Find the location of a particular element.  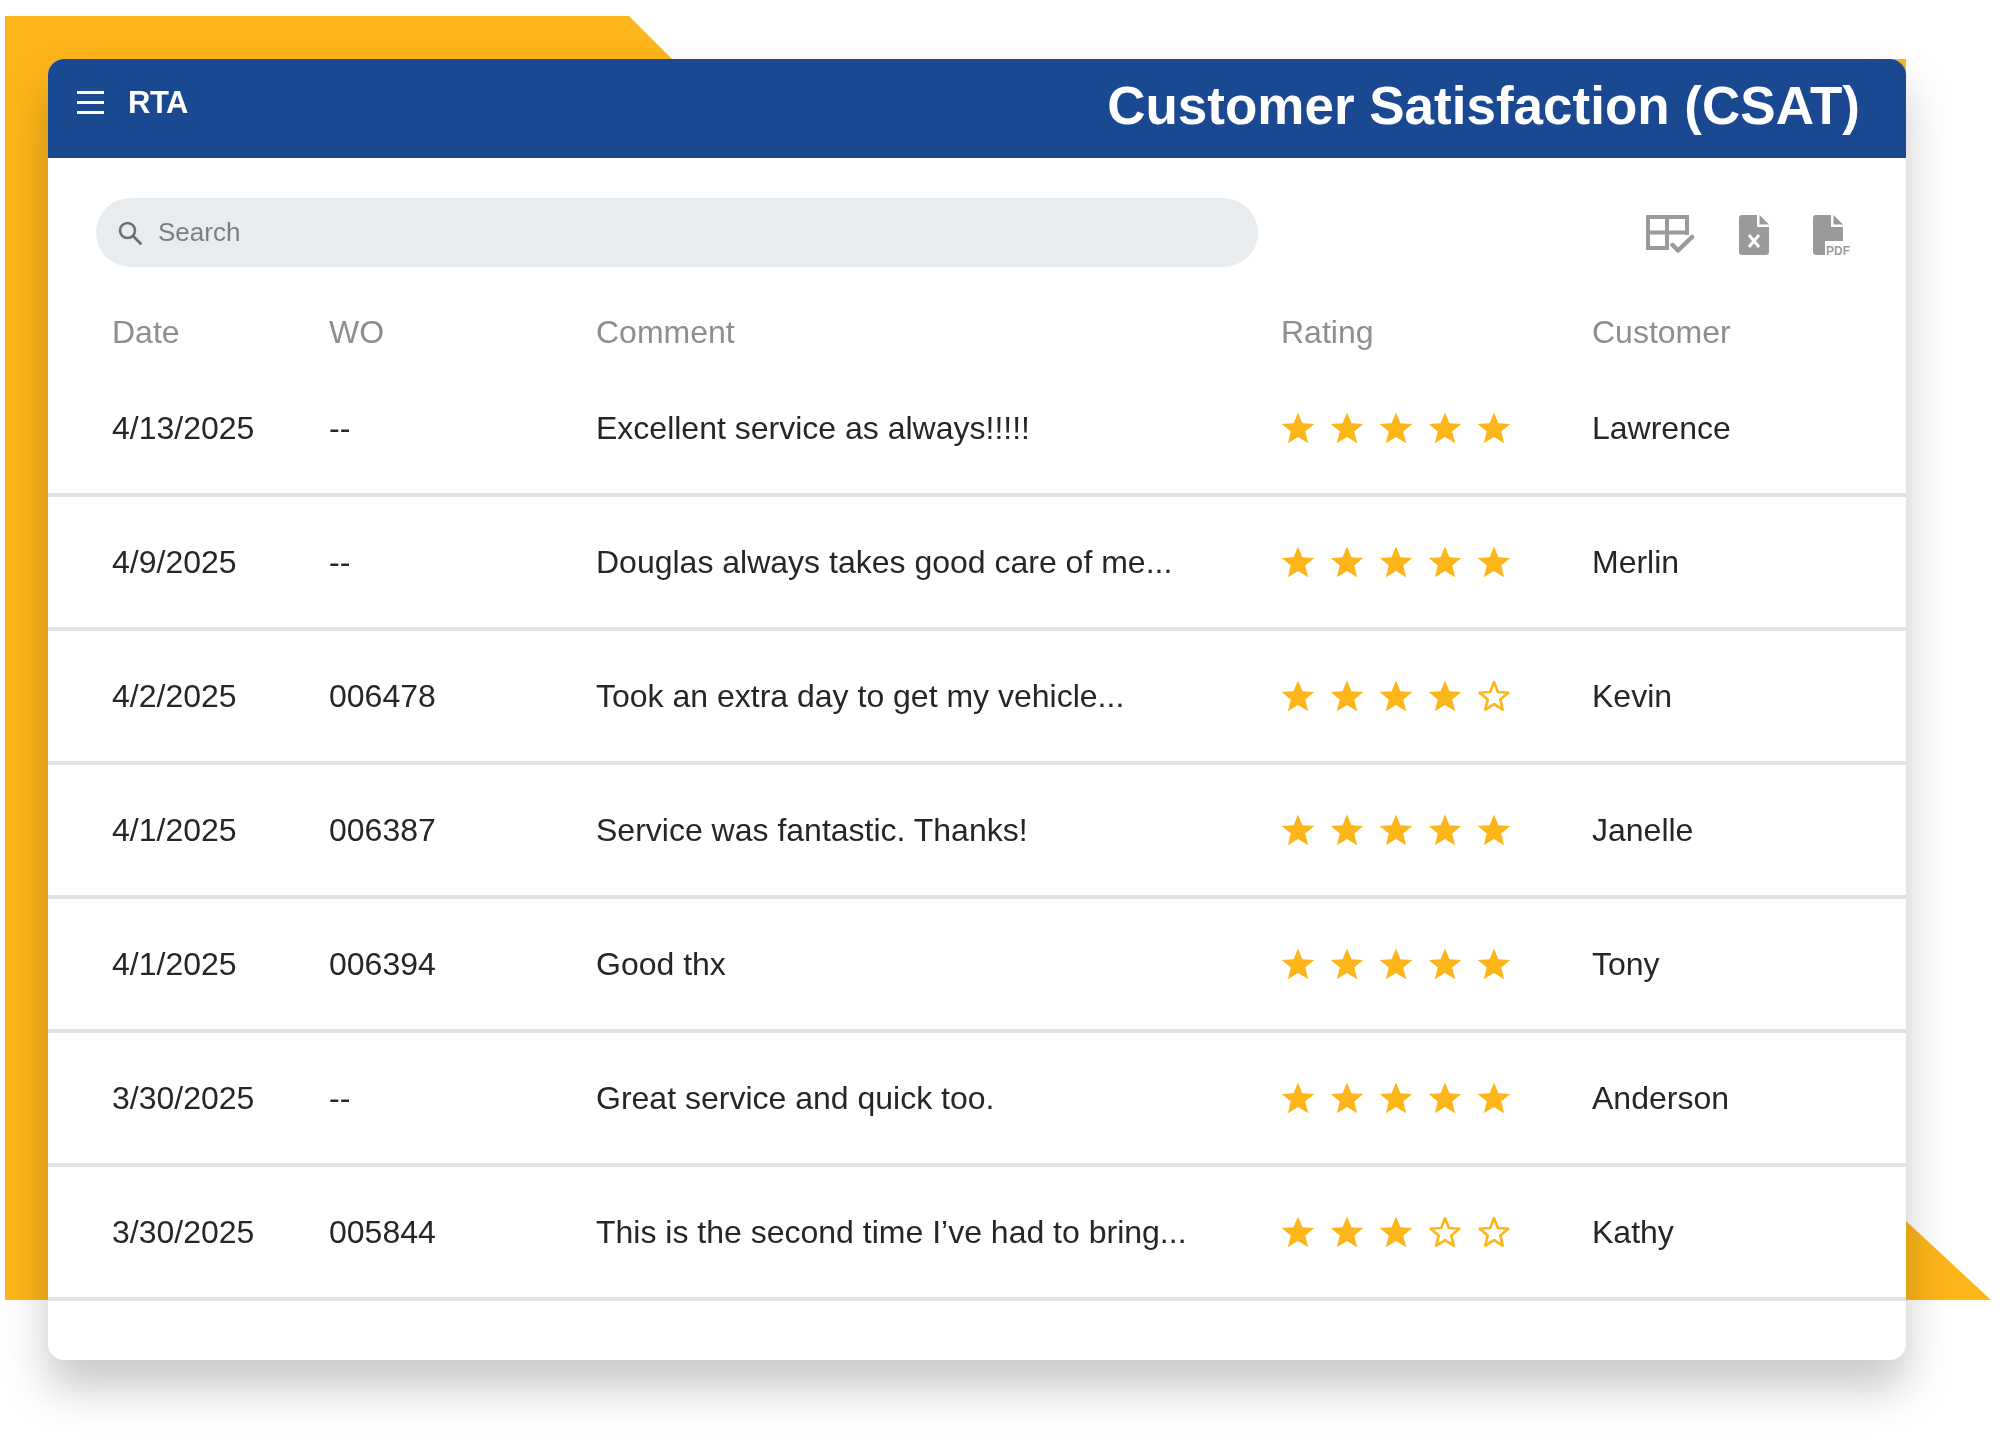

table-cell: 4/2/2025 is located at coordinates (174, 696).